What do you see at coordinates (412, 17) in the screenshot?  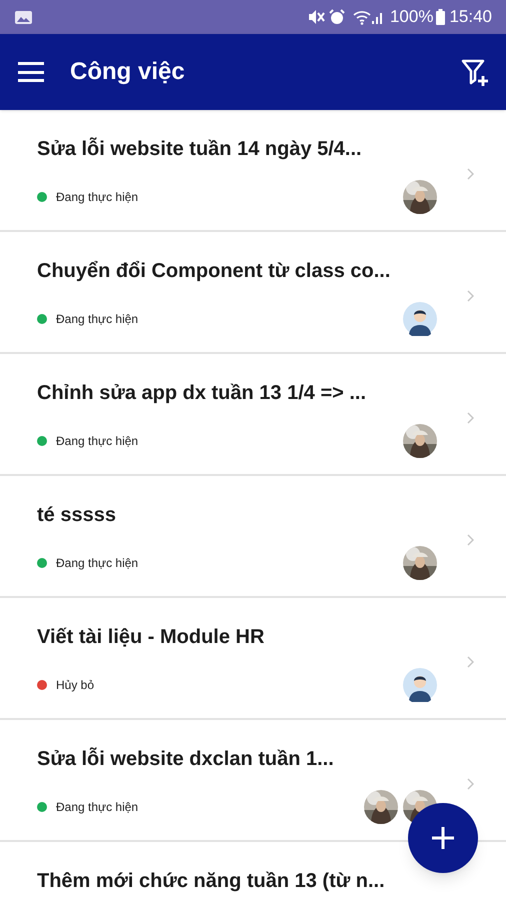 I see `battery-level: 100%` at bounding box center [412, 17].